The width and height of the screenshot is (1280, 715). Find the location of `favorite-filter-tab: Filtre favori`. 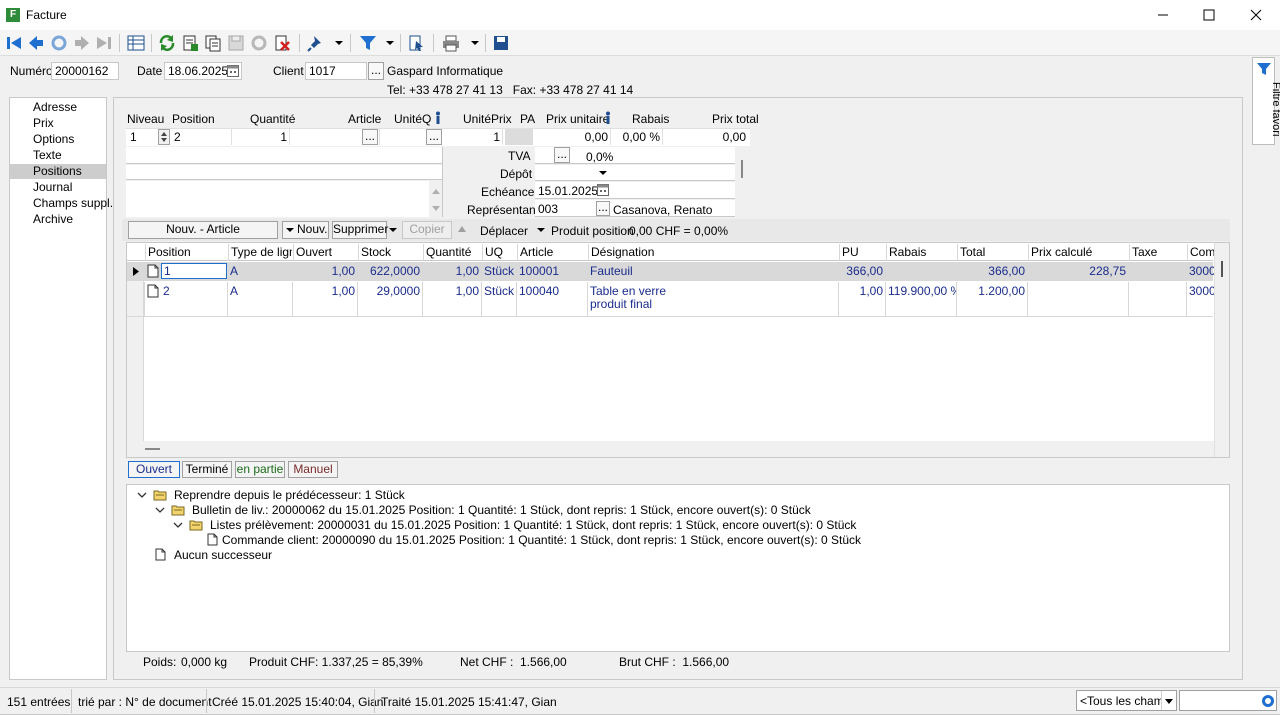

favorite-filter-tab: Filtre favori is located at coordinates (1266, 101).